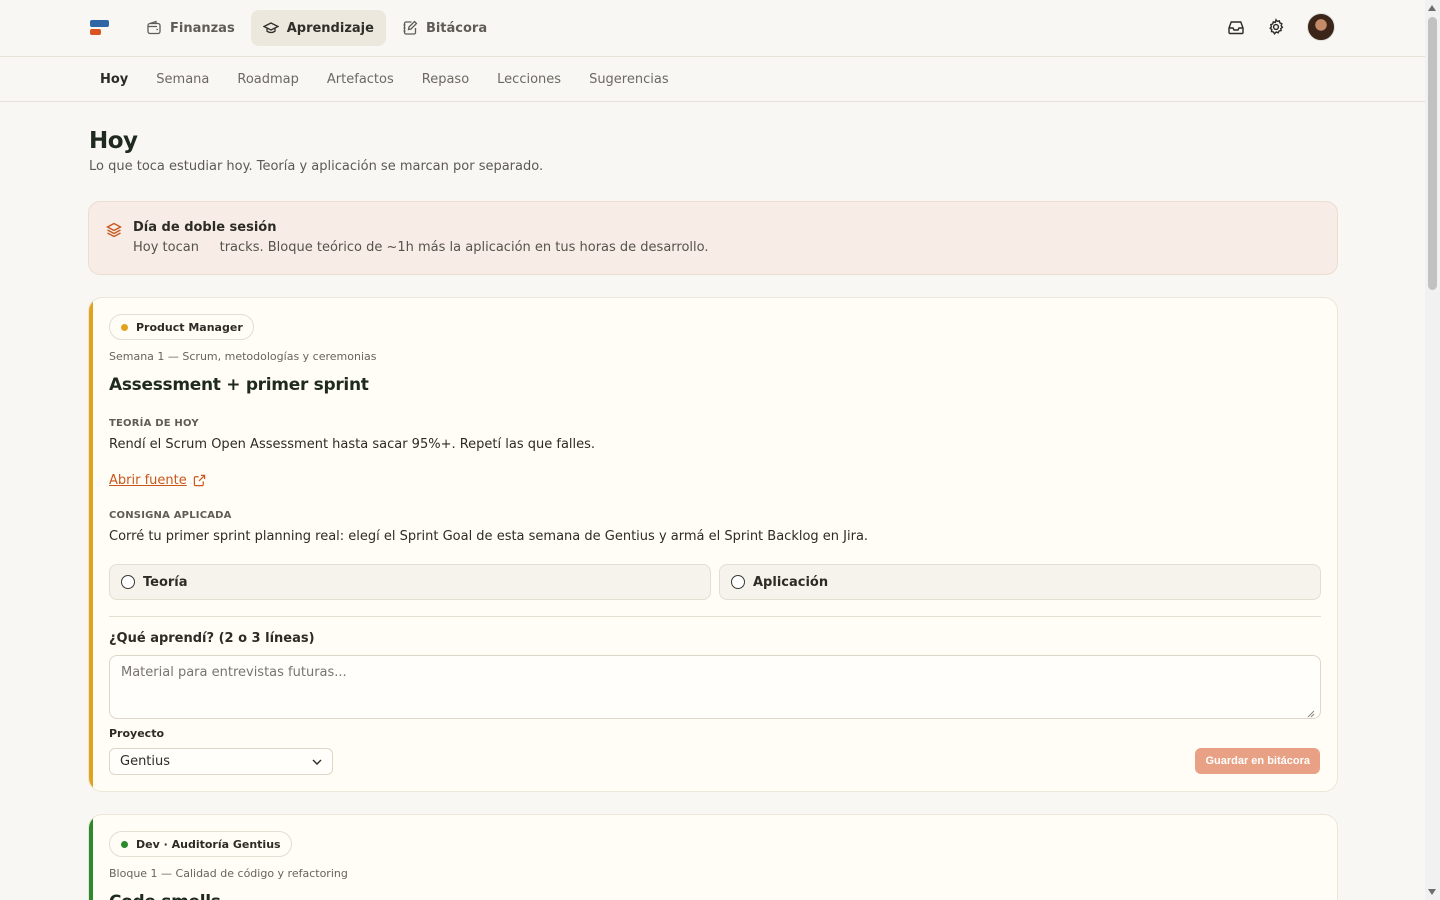 Image resolution: width=1440 pixels, height=900 pixels. I want to click on top-bar: Finanzas Aprendizaje Bitácora, so click(712, 28).